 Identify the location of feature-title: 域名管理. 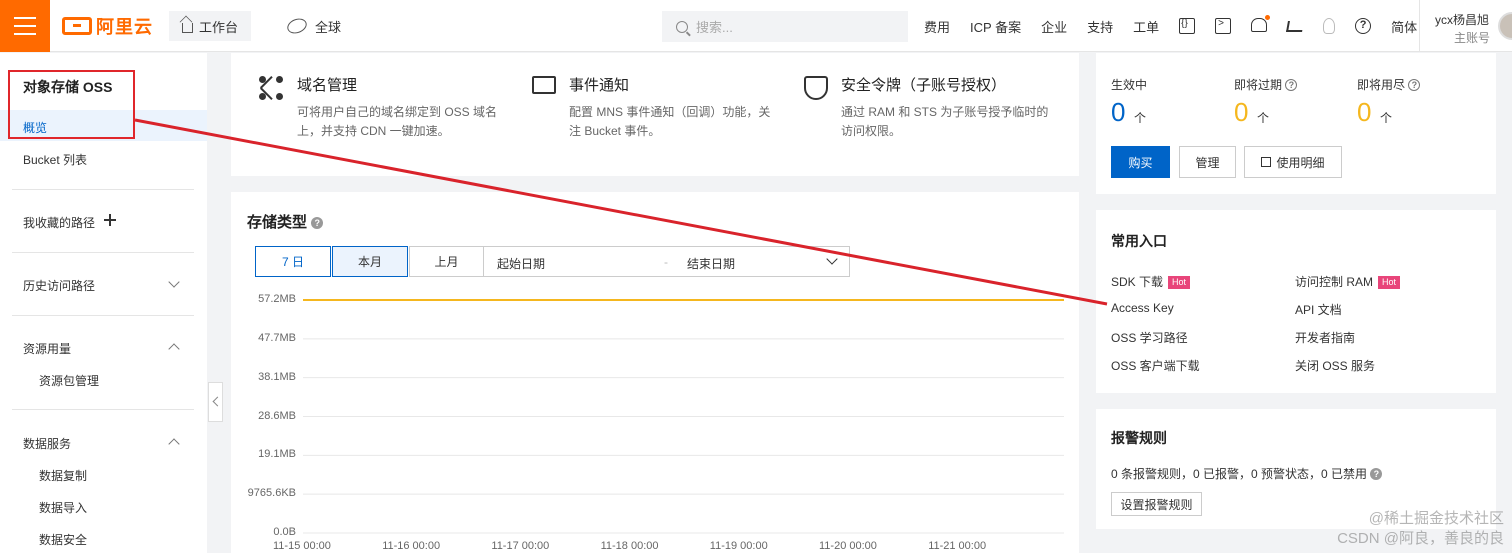
(327, 85).